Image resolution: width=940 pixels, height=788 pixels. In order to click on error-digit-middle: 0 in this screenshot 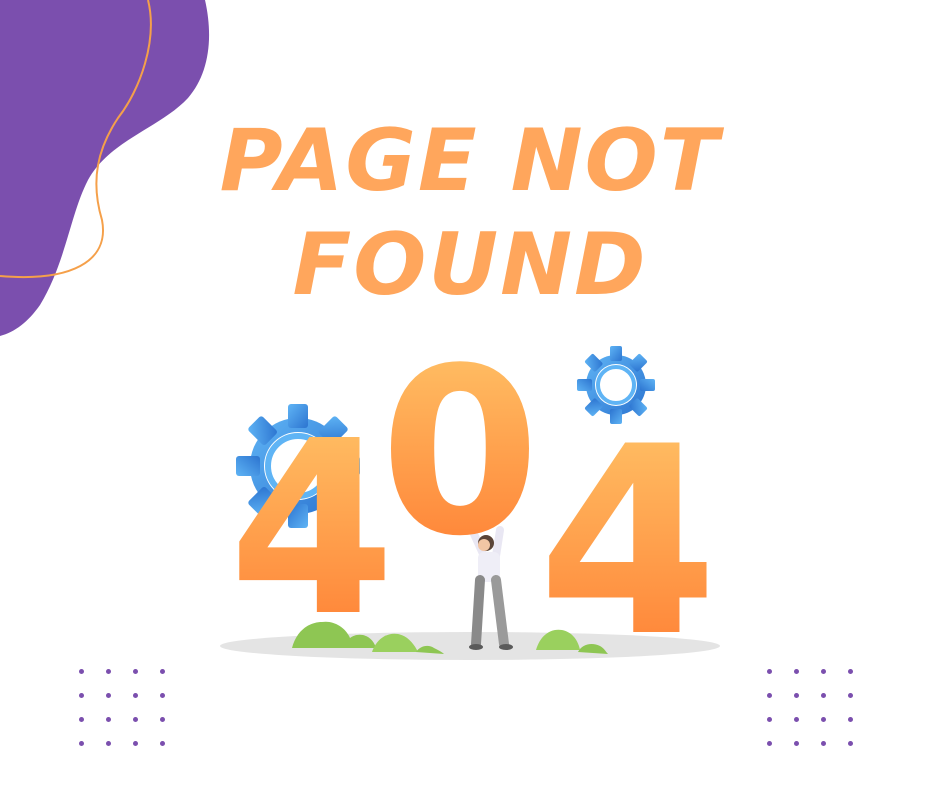, I will do `click(460, 453)`.